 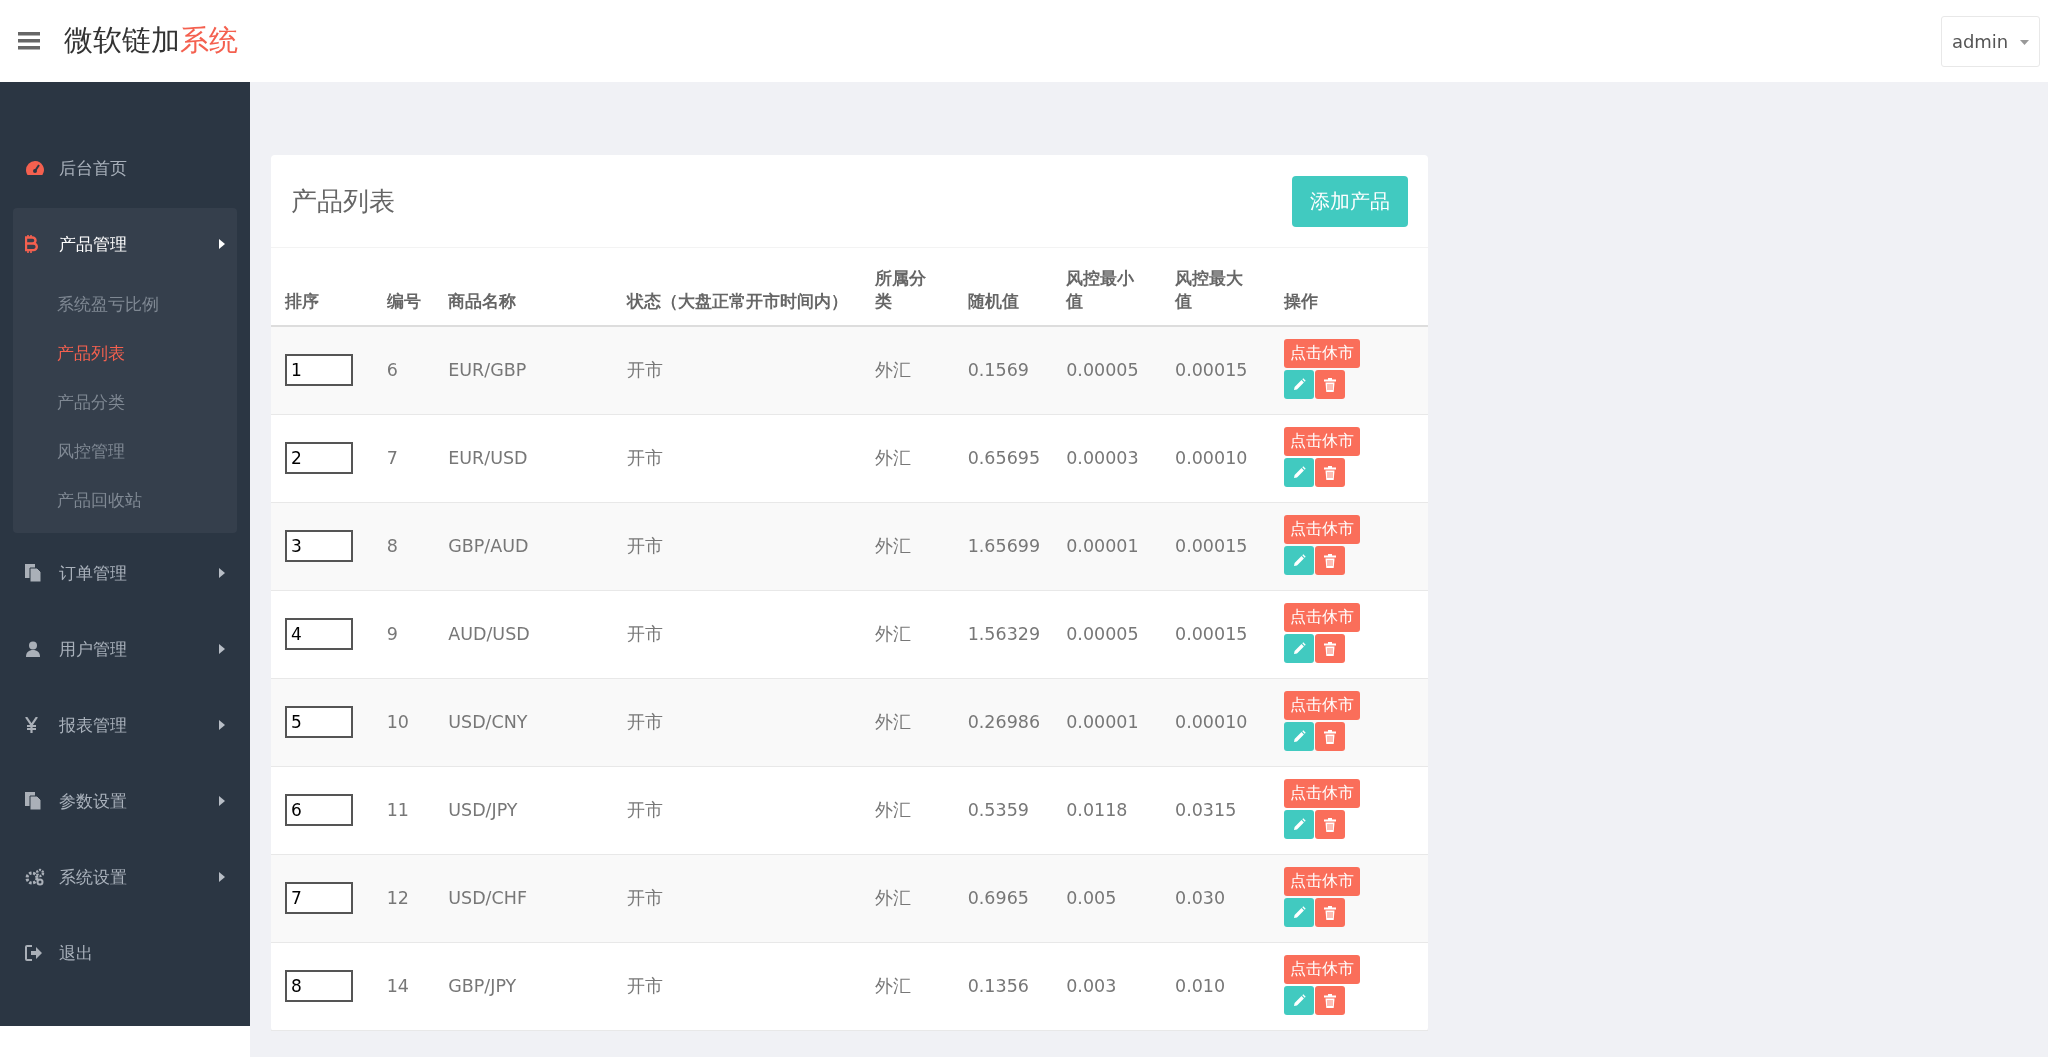 I want to click on table-cell: 0.0315, so click(x=1206, y=810).